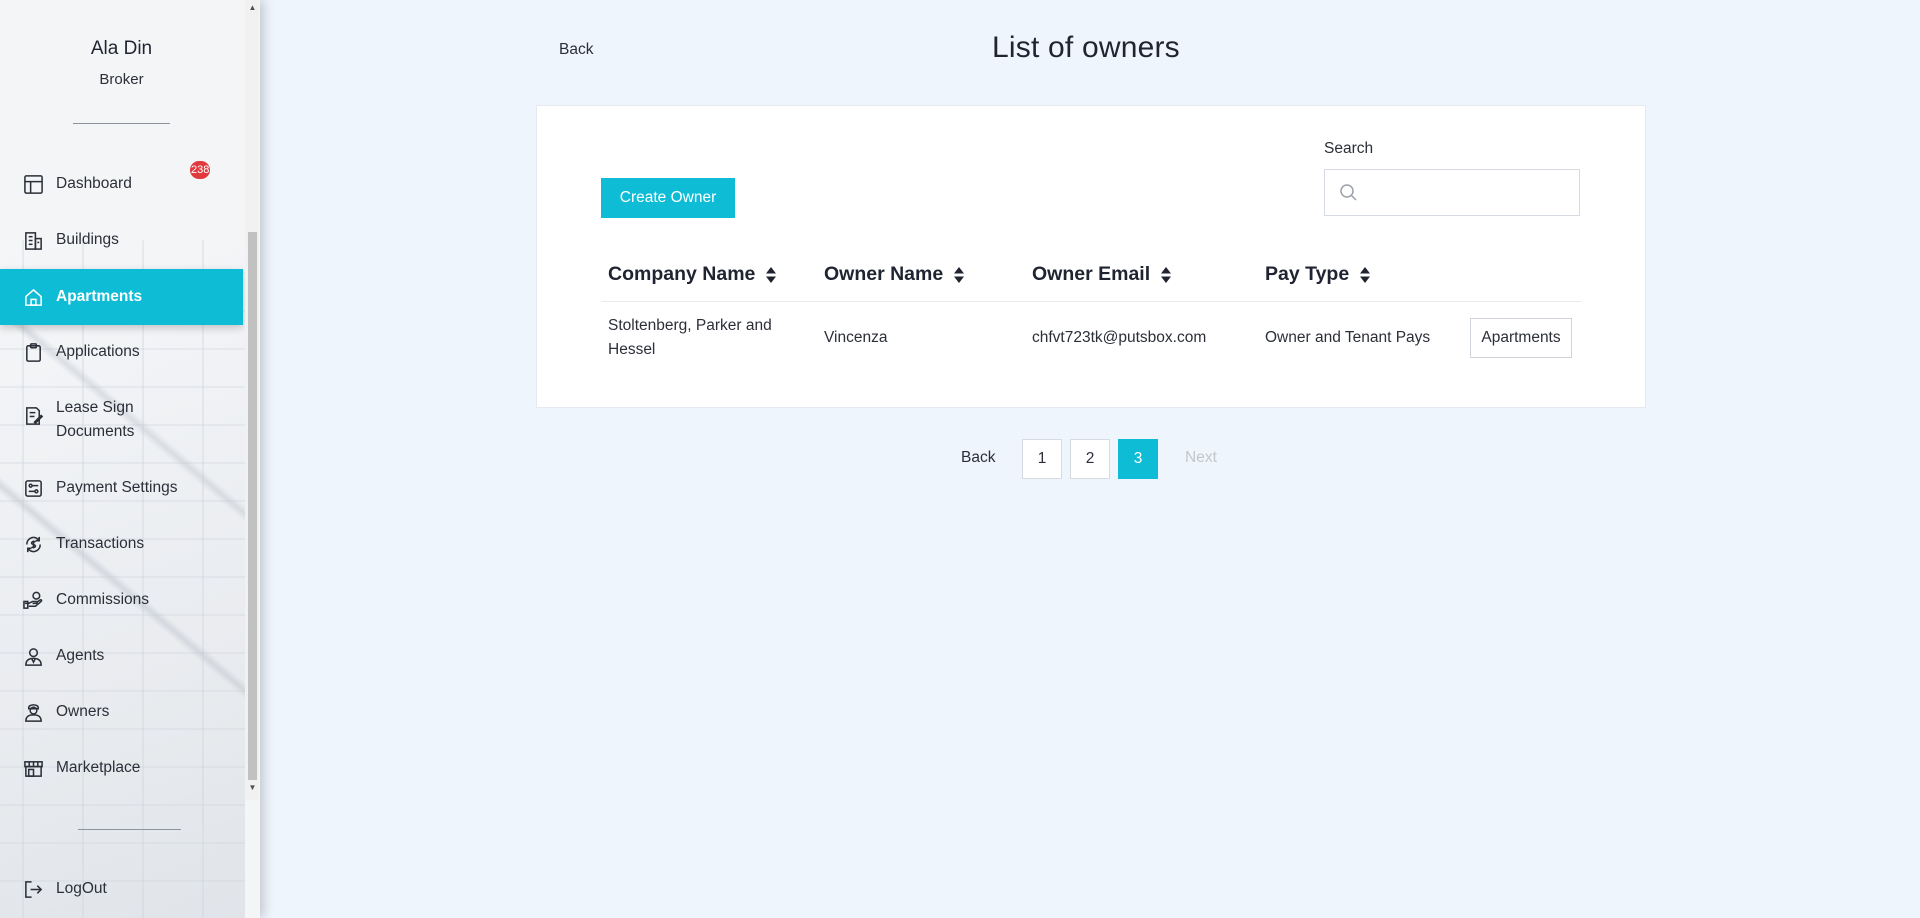 This screenshot has height=918, width=1920. What do you see at coordinates (33, 240) in the screenshot?
I see `building-icon` at bounding box center [33, 240].